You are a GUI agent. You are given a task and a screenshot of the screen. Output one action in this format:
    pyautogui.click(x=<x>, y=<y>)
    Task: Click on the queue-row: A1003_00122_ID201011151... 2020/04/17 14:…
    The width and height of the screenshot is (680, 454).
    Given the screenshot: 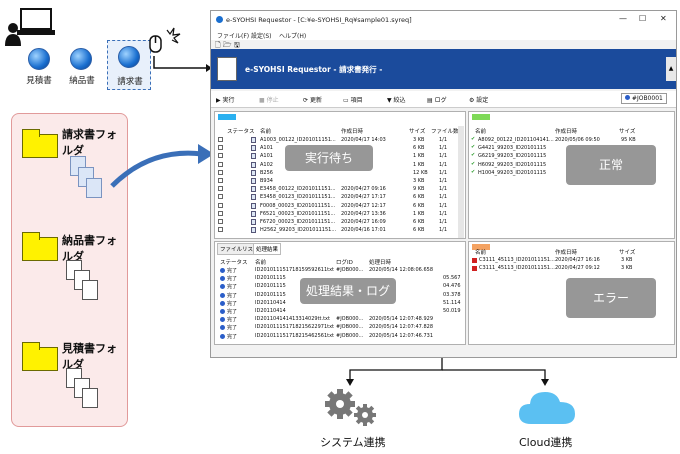 What is the action you would take?
    pyautogui.click(x=335, y=140)
    